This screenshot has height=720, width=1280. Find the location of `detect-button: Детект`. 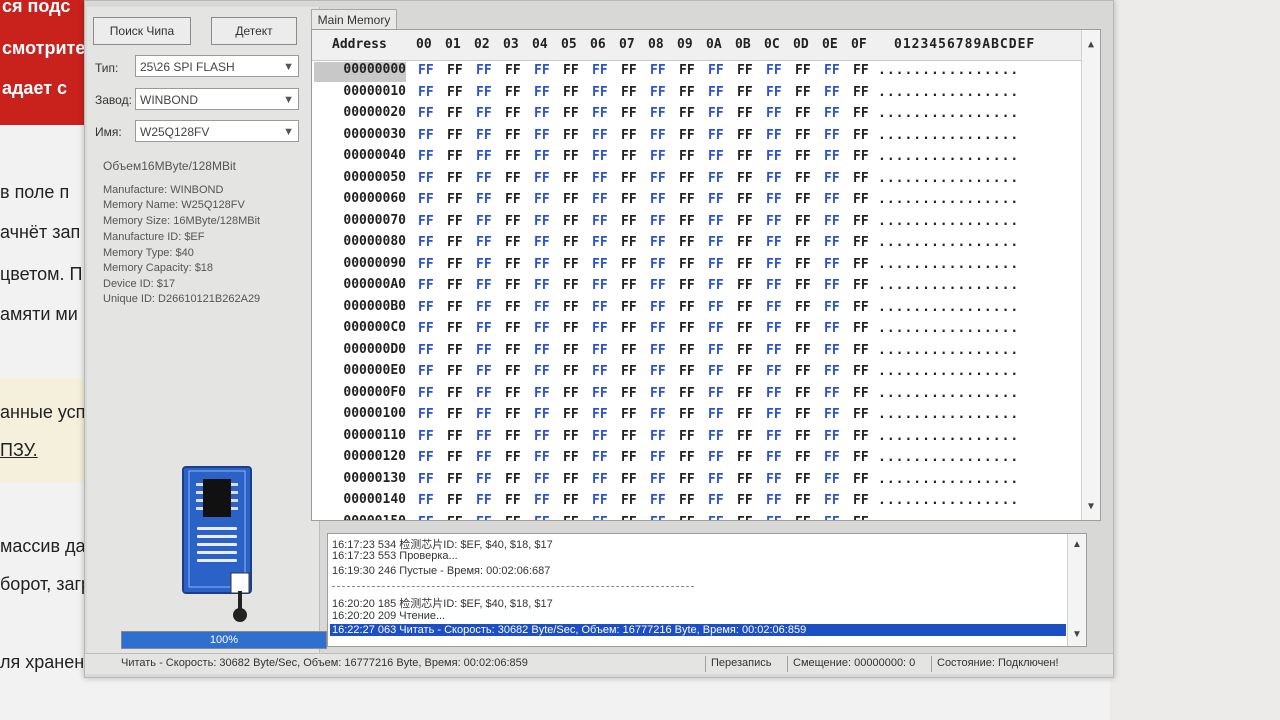

detect-button: Детект is located at coordinates (254, 31).